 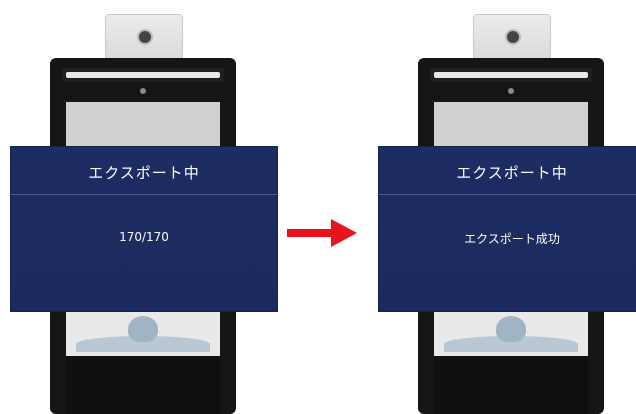 I want to click on arrow-right-icon, so click(x=322, y=233).